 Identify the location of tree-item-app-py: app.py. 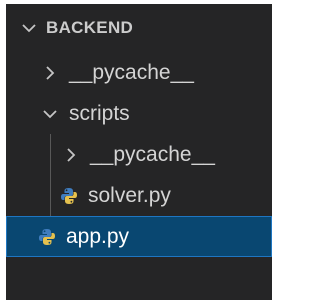
(139, 236).